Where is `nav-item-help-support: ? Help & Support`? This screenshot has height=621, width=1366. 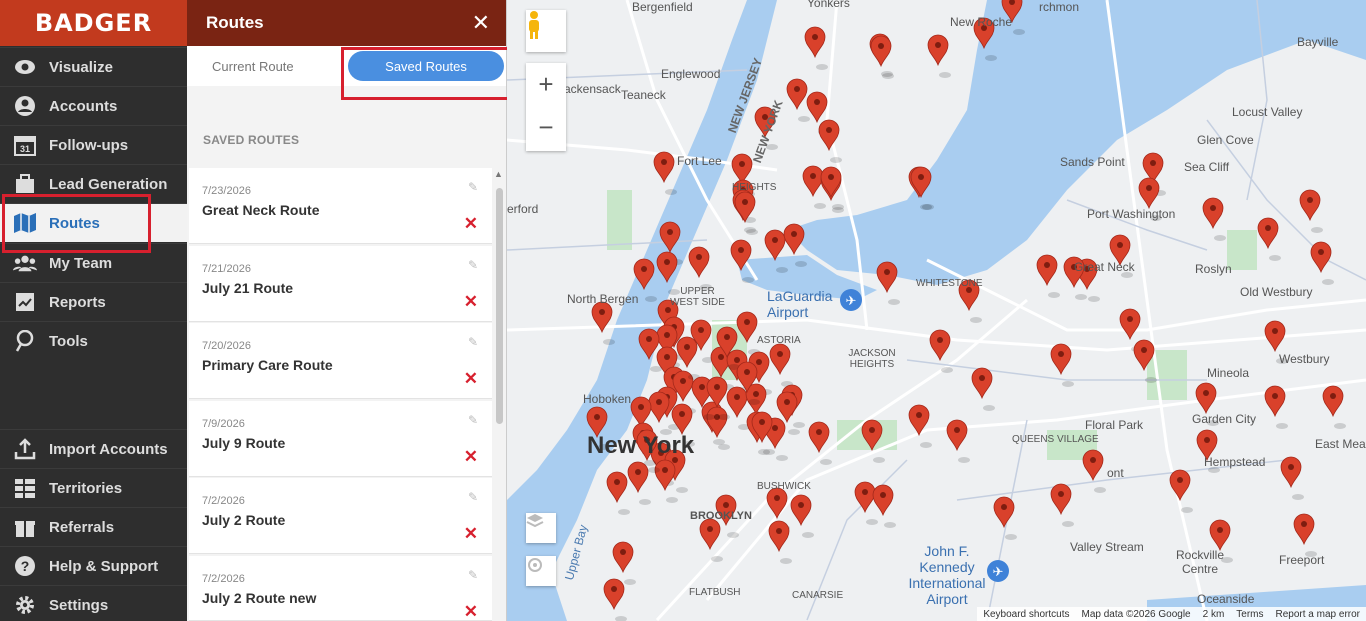
nav-item-help-support: ? Help & Support is located at coordinates (93, 565).